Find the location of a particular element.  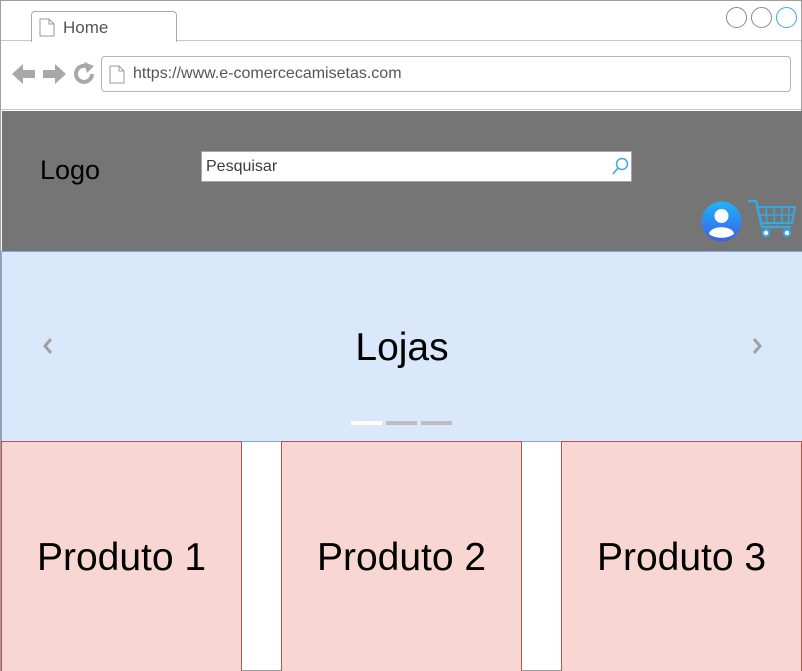

logo: Logo is located at coordinates (70, 170).